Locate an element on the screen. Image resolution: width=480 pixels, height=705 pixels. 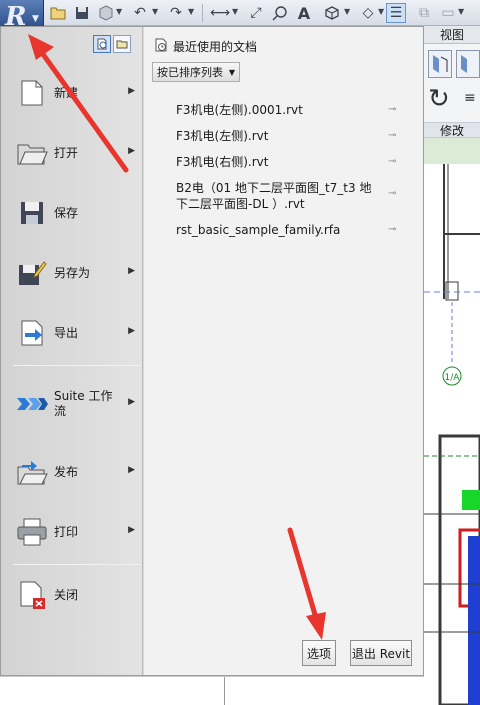
recent-documents-header: 最近使用的文档 is located at coordinates (205, 46).